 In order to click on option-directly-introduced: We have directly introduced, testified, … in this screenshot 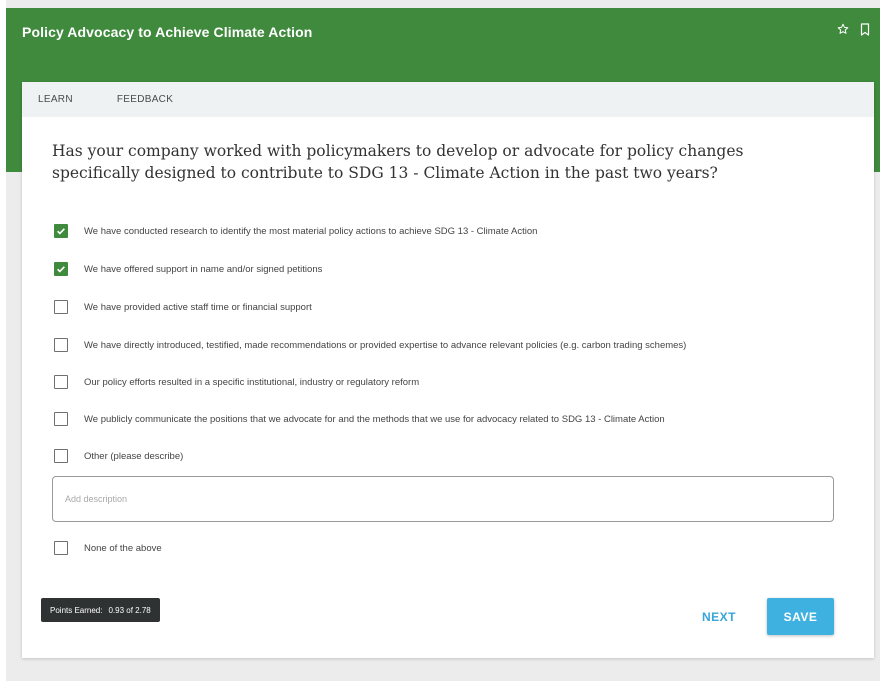, I will do `click(370, 345)`.